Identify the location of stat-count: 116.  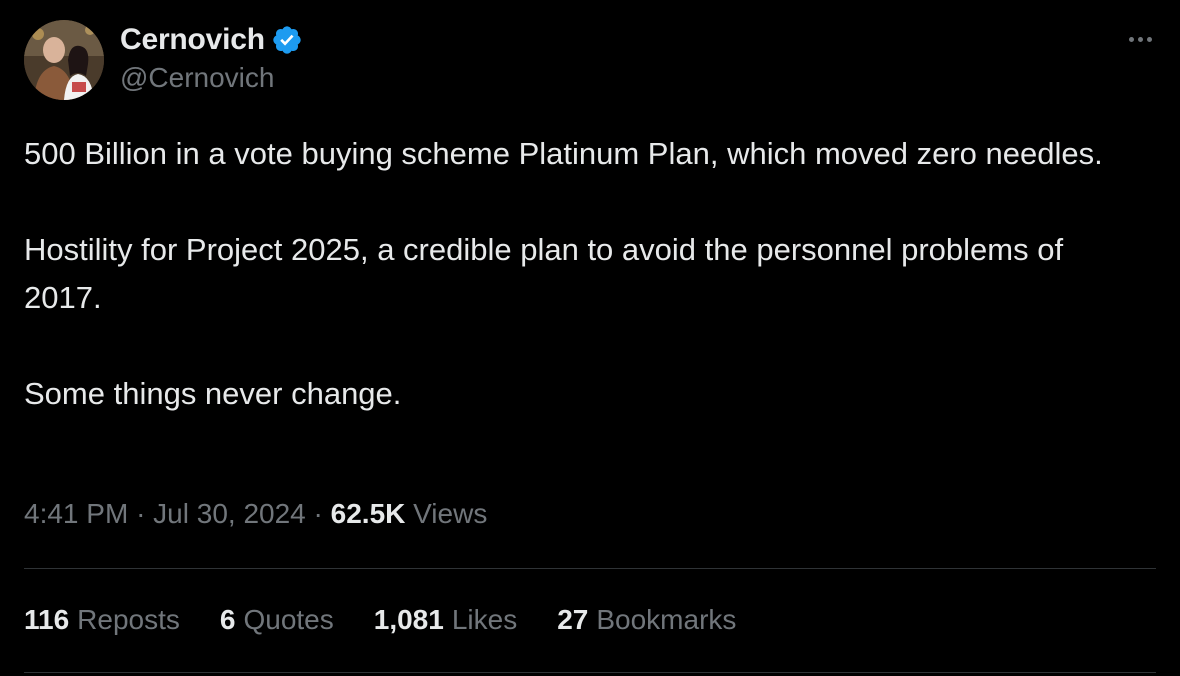
(47, 619).